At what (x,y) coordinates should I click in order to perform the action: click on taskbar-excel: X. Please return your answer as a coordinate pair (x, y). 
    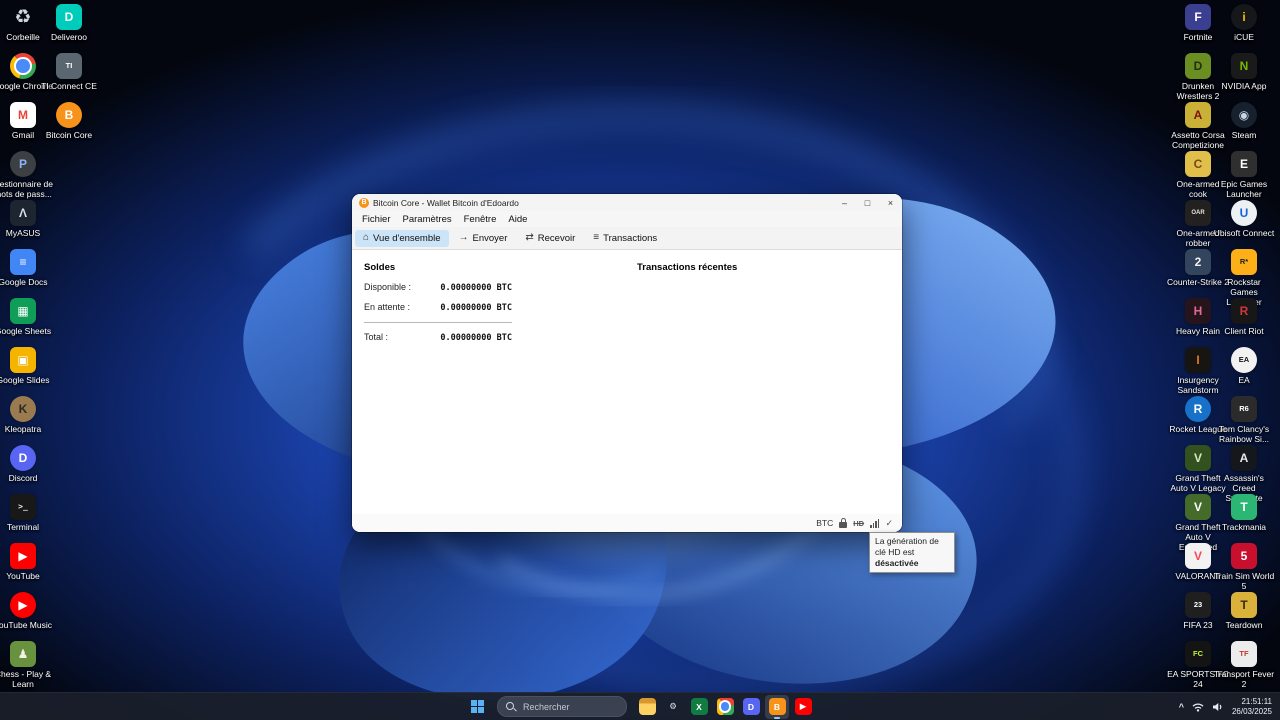
    Looking at the image, I should click on (699, 707).